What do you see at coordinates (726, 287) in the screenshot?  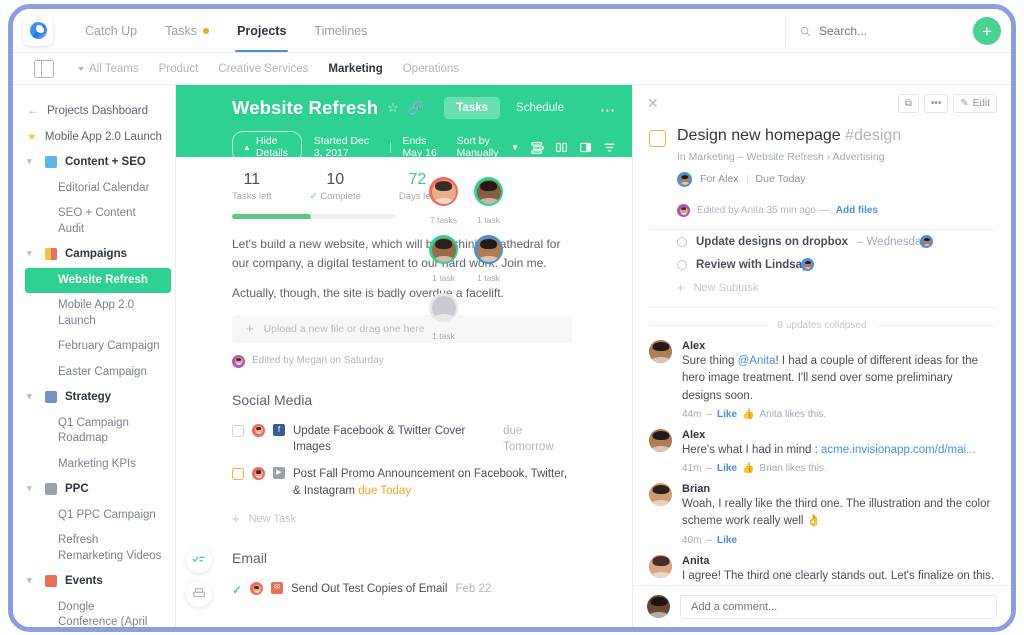 I see `new-subtask-label: New Subtask` at bounding box center [726, 287].